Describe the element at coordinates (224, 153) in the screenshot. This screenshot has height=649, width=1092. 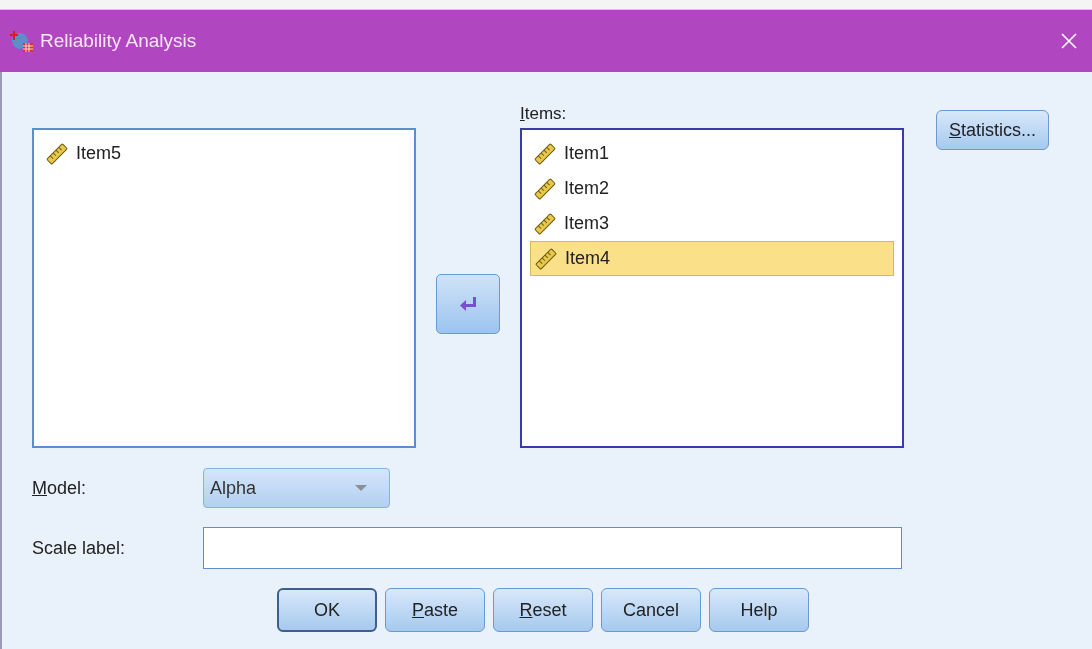
I see `variable-item: Item5` at that location.